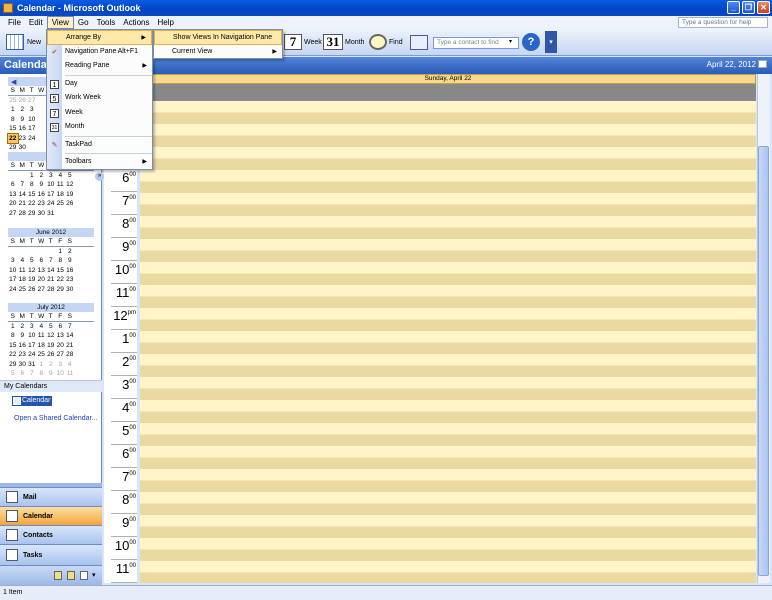 The image size is (772, 600). Describe the element at coordinates (723, 22) in the screenshot. I see `help-search-input: Type a question for help` at that location.